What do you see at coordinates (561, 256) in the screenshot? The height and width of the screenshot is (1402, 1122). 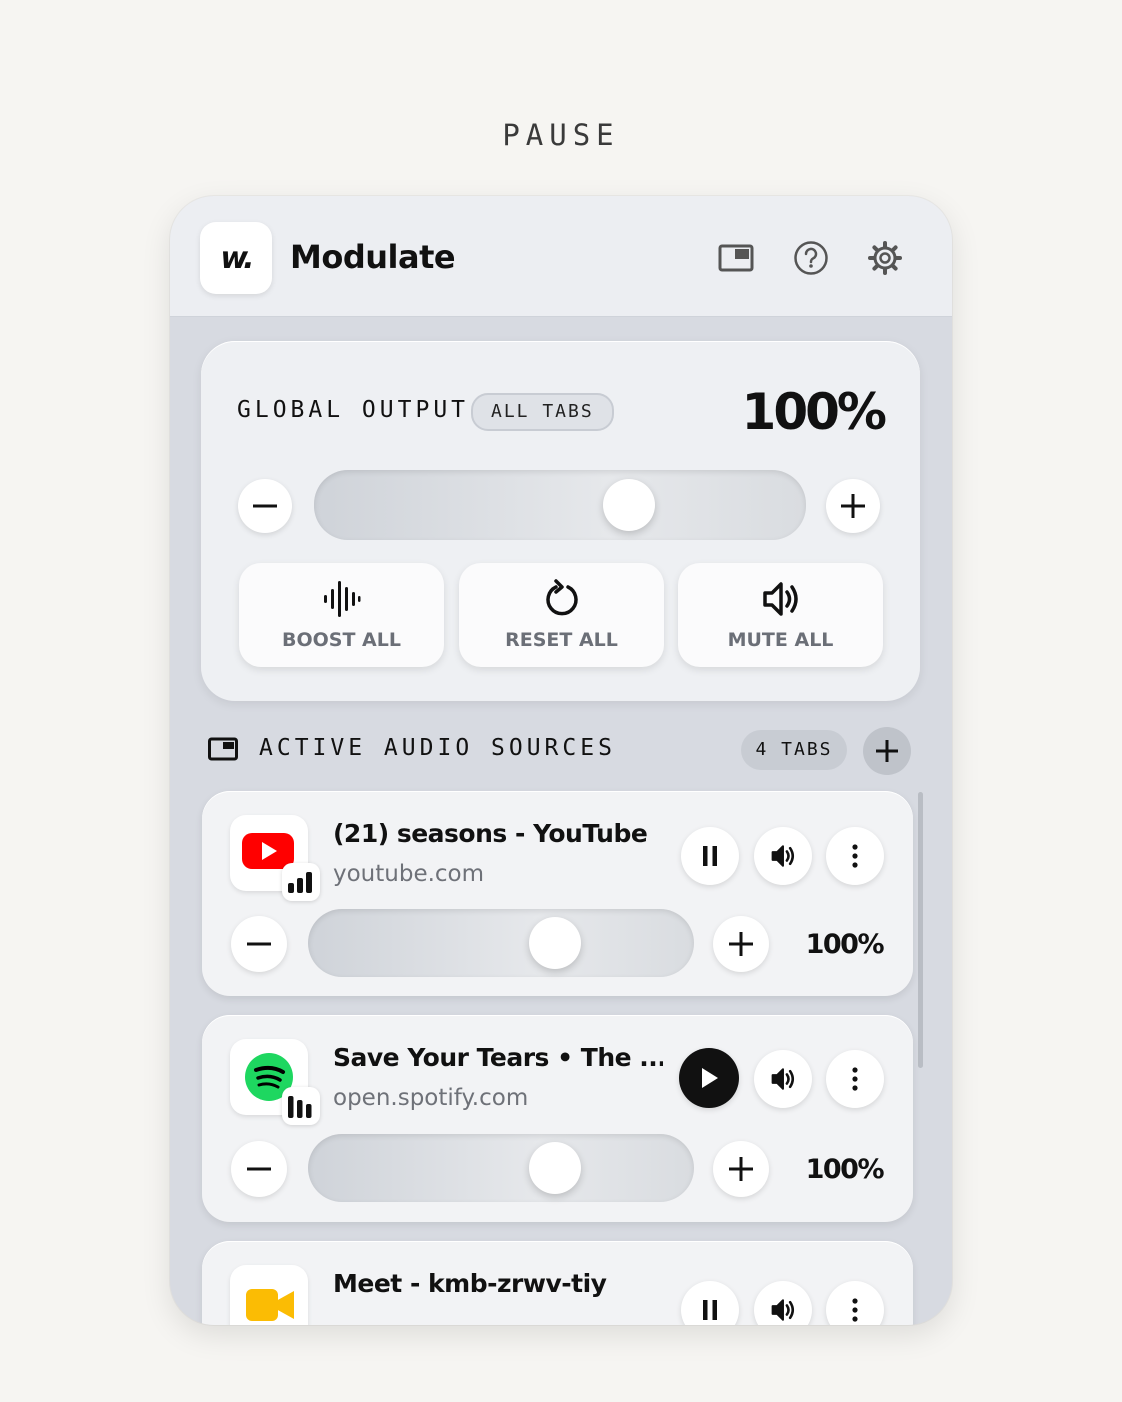 I see `header: w. Modulate` at bounding box center [561, 256].